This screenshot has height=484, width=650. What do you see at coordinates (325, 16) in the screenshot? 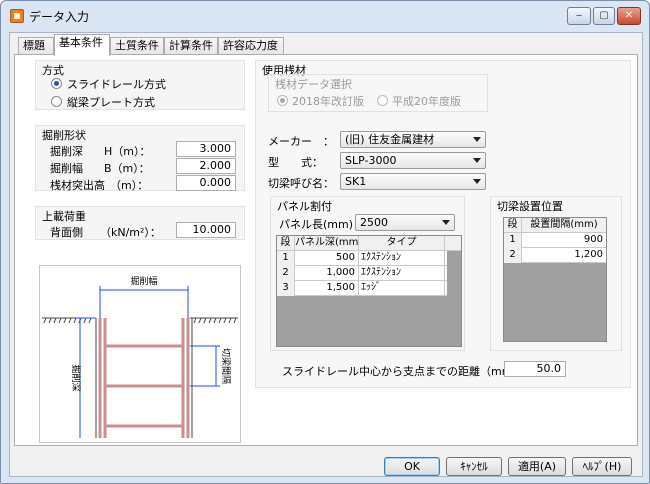
I see `title-bar: データ入力 ‒ ▢ ✕` at bounding box center [325, 16].